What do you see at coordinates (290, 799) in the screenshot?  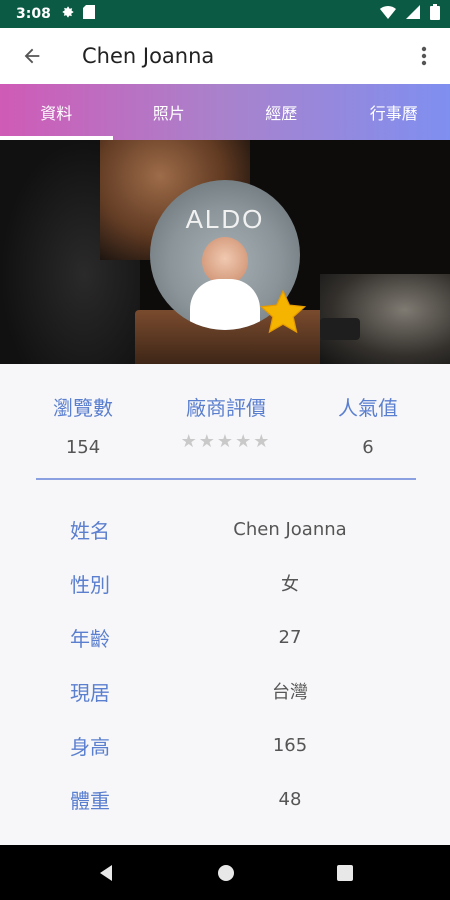 I see `profile-value: 48` at bounding box center [290, 799].